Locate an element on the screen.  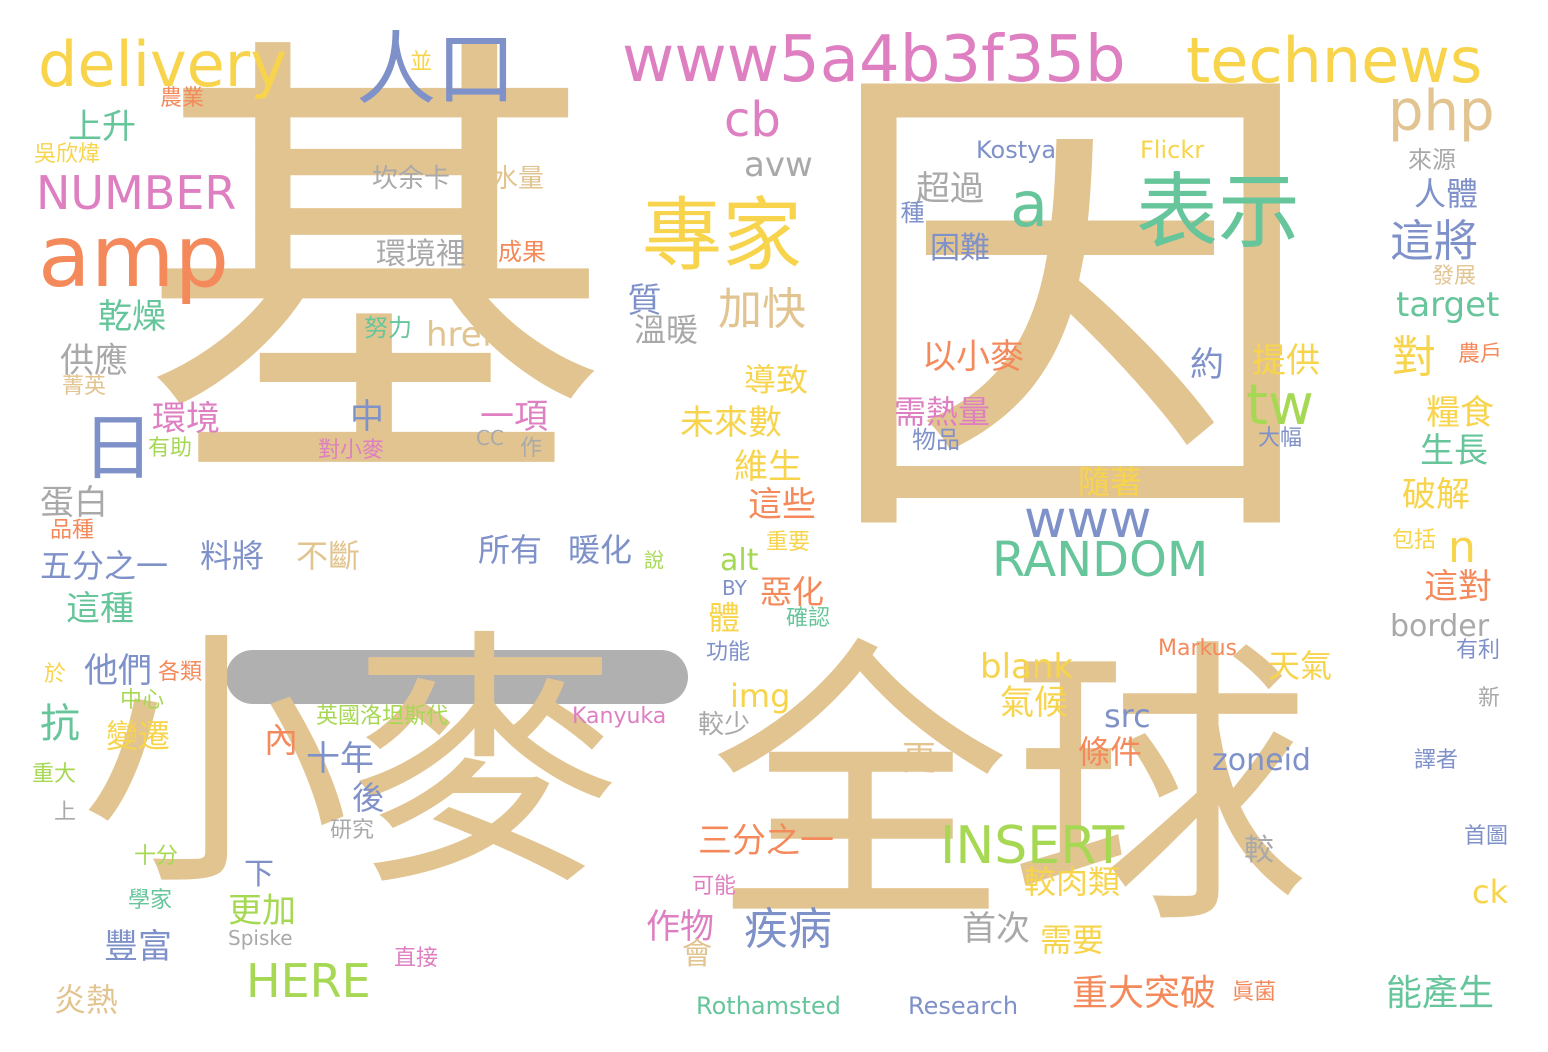
cloud-word: 困難 is located at coordinates (960, 248).